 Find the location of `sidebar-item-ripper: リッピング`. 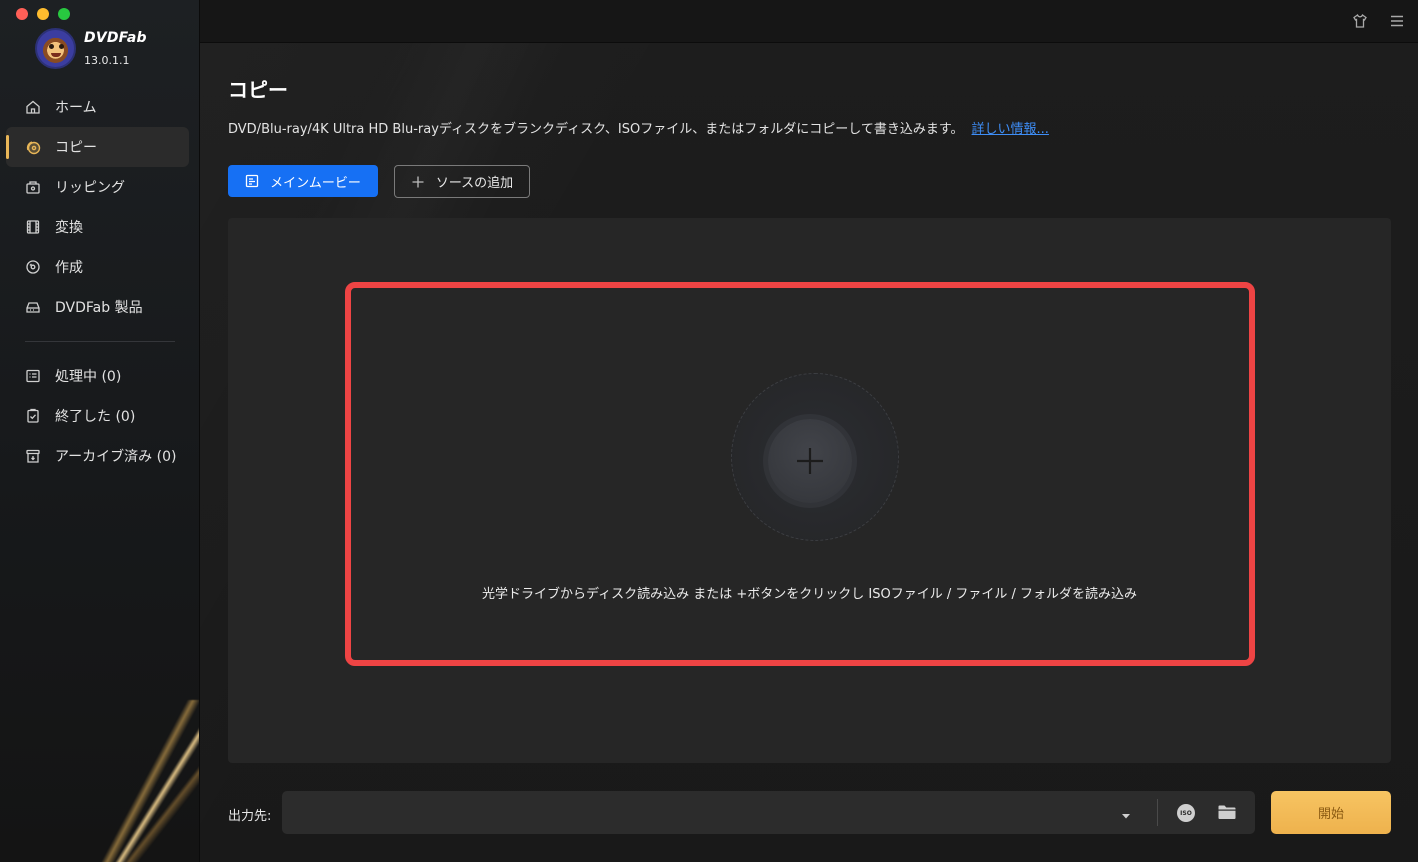

sidebar-item-ripper: リッピング is located at coordinates (97, 187).